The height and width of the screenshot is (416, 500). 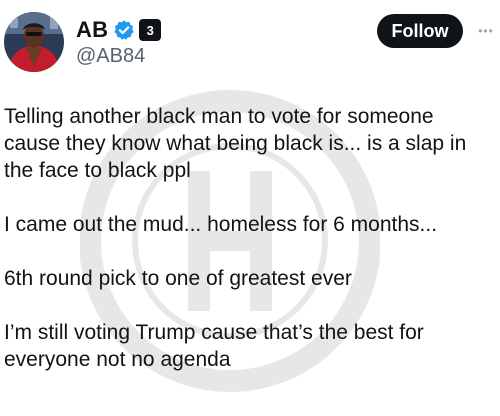 I want to click on follow-button: Follow, so click(x=420, y=31).